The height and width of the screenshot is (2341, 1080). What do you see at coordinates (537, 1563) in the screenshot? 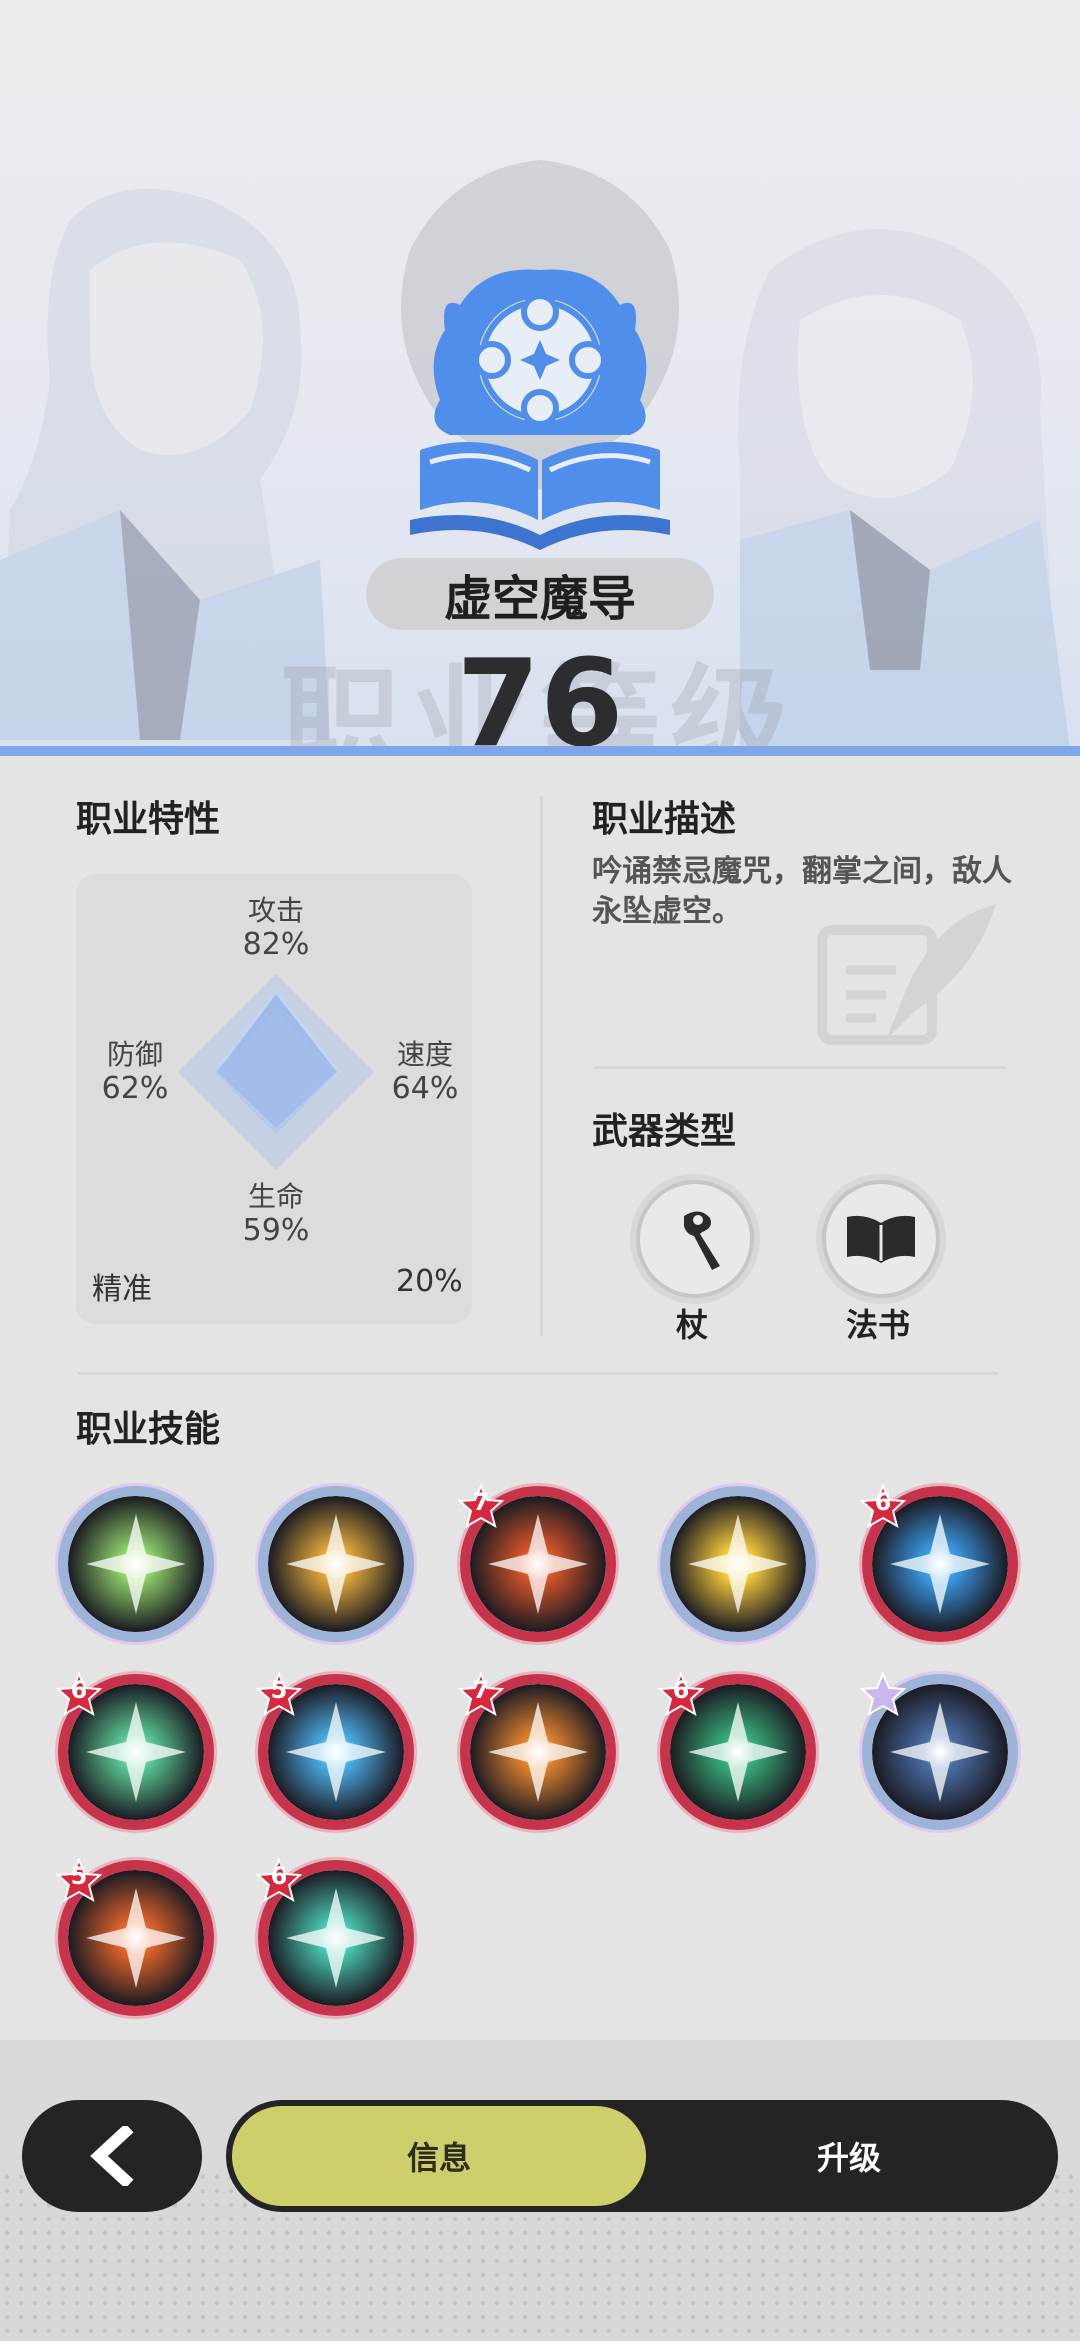
I see `skill-3: 7` at bounding box center [537, 1563].